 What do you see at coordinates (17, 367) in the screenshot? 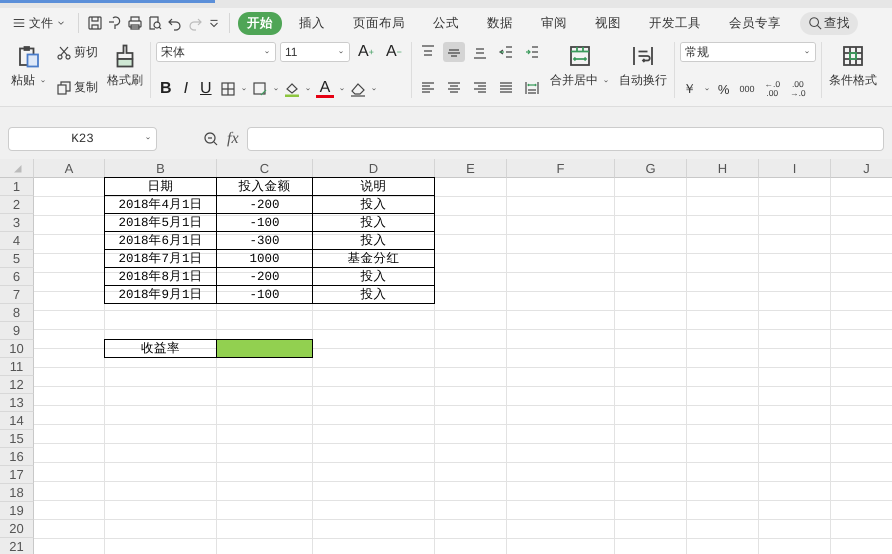
I see `row-header: 11` at bounding box center [17, 367].